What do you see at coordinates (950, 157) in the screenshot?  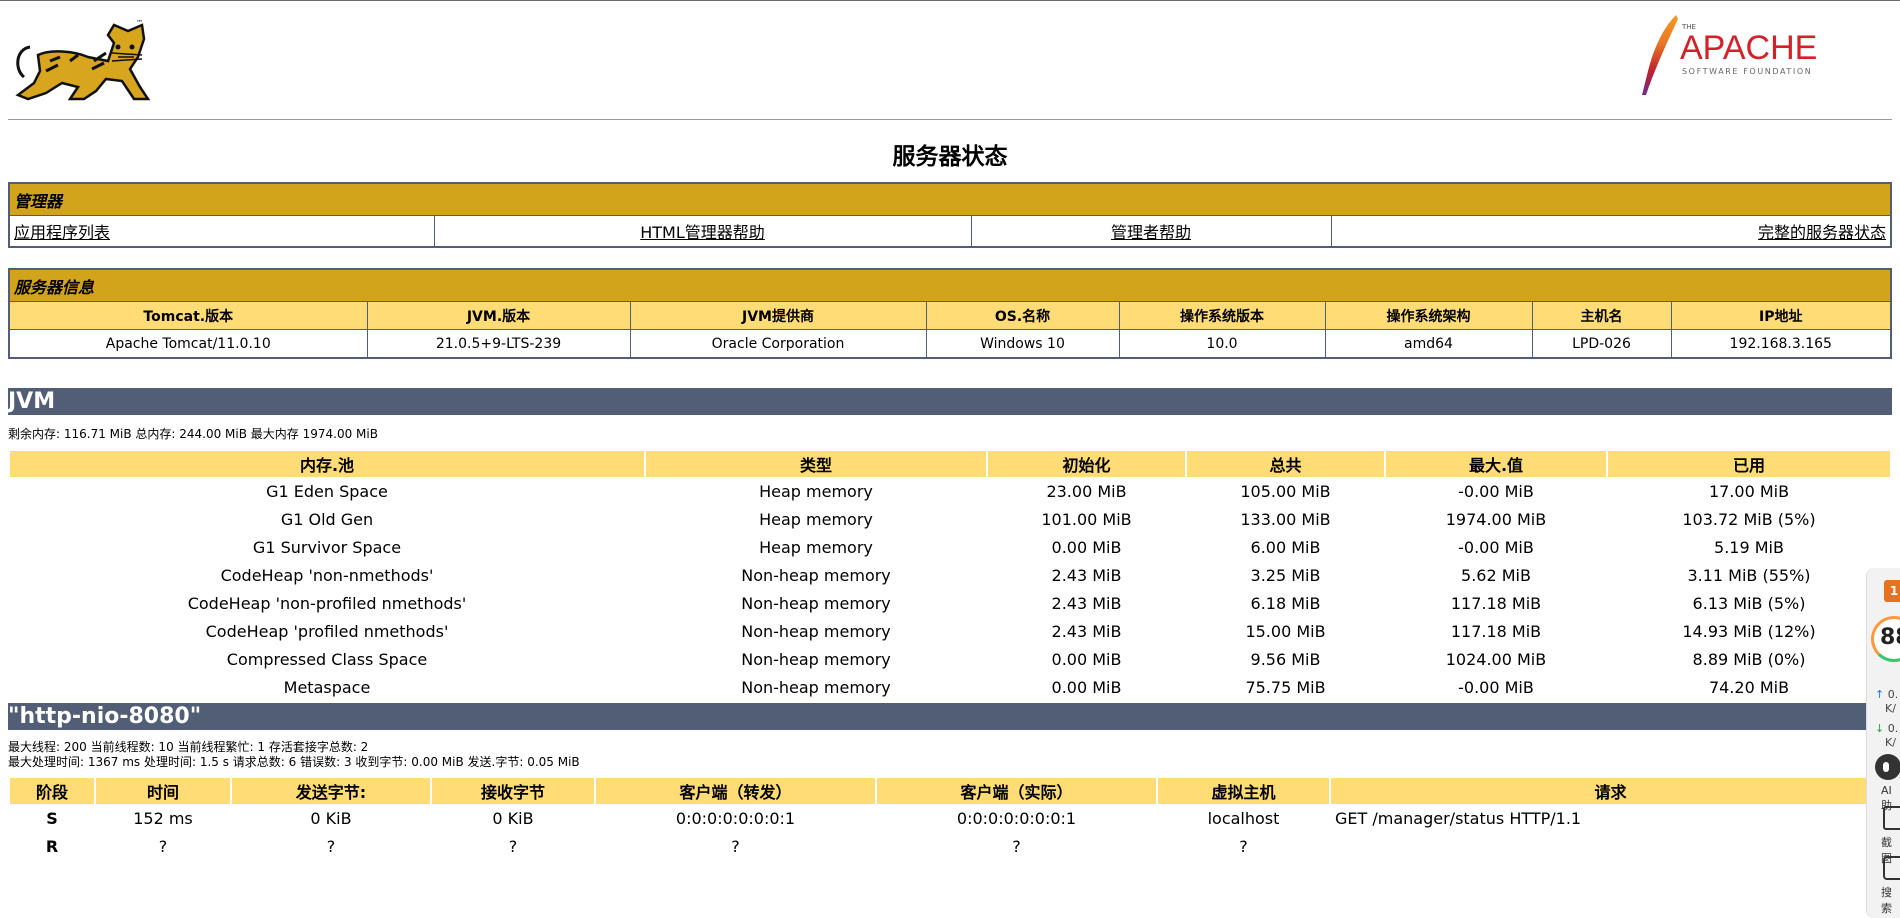 I see `page-title: 服务器状态` at bounding box center [950, 157].